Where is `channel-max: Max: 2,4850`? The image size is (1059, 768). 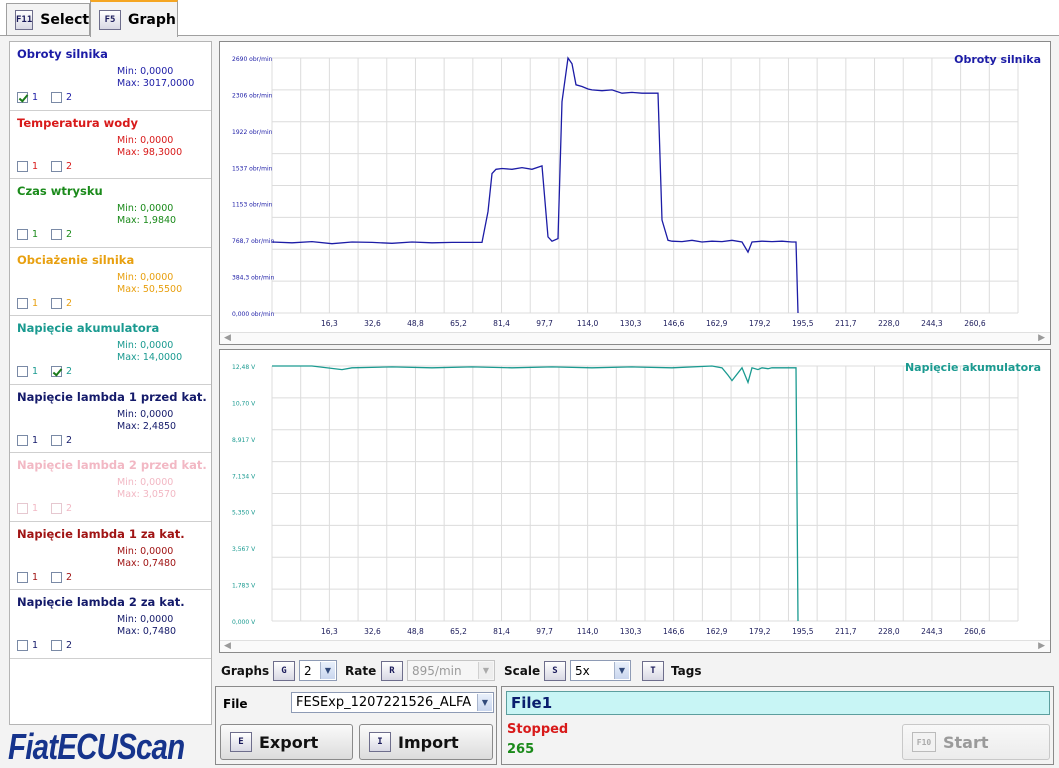 channel-max: Max: 2,4850 is located at coordinates (147, 426).